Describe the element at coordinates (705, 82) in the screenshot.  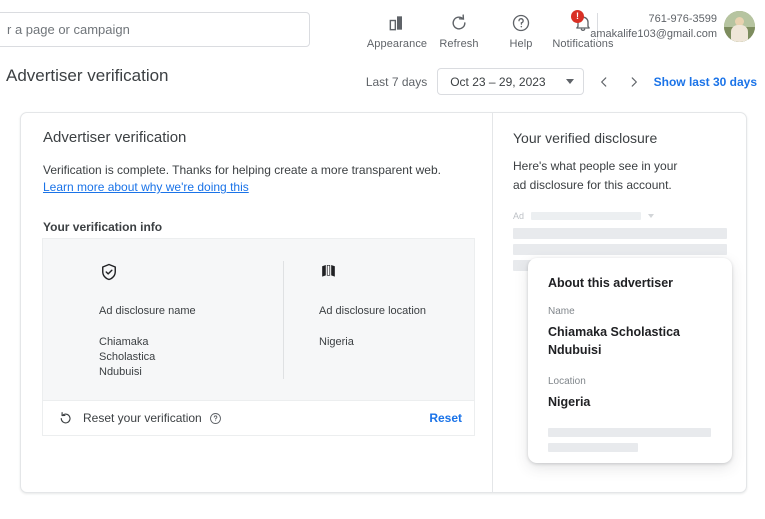
I see `show-last-30-days-link: Show last 30 days` at that location.